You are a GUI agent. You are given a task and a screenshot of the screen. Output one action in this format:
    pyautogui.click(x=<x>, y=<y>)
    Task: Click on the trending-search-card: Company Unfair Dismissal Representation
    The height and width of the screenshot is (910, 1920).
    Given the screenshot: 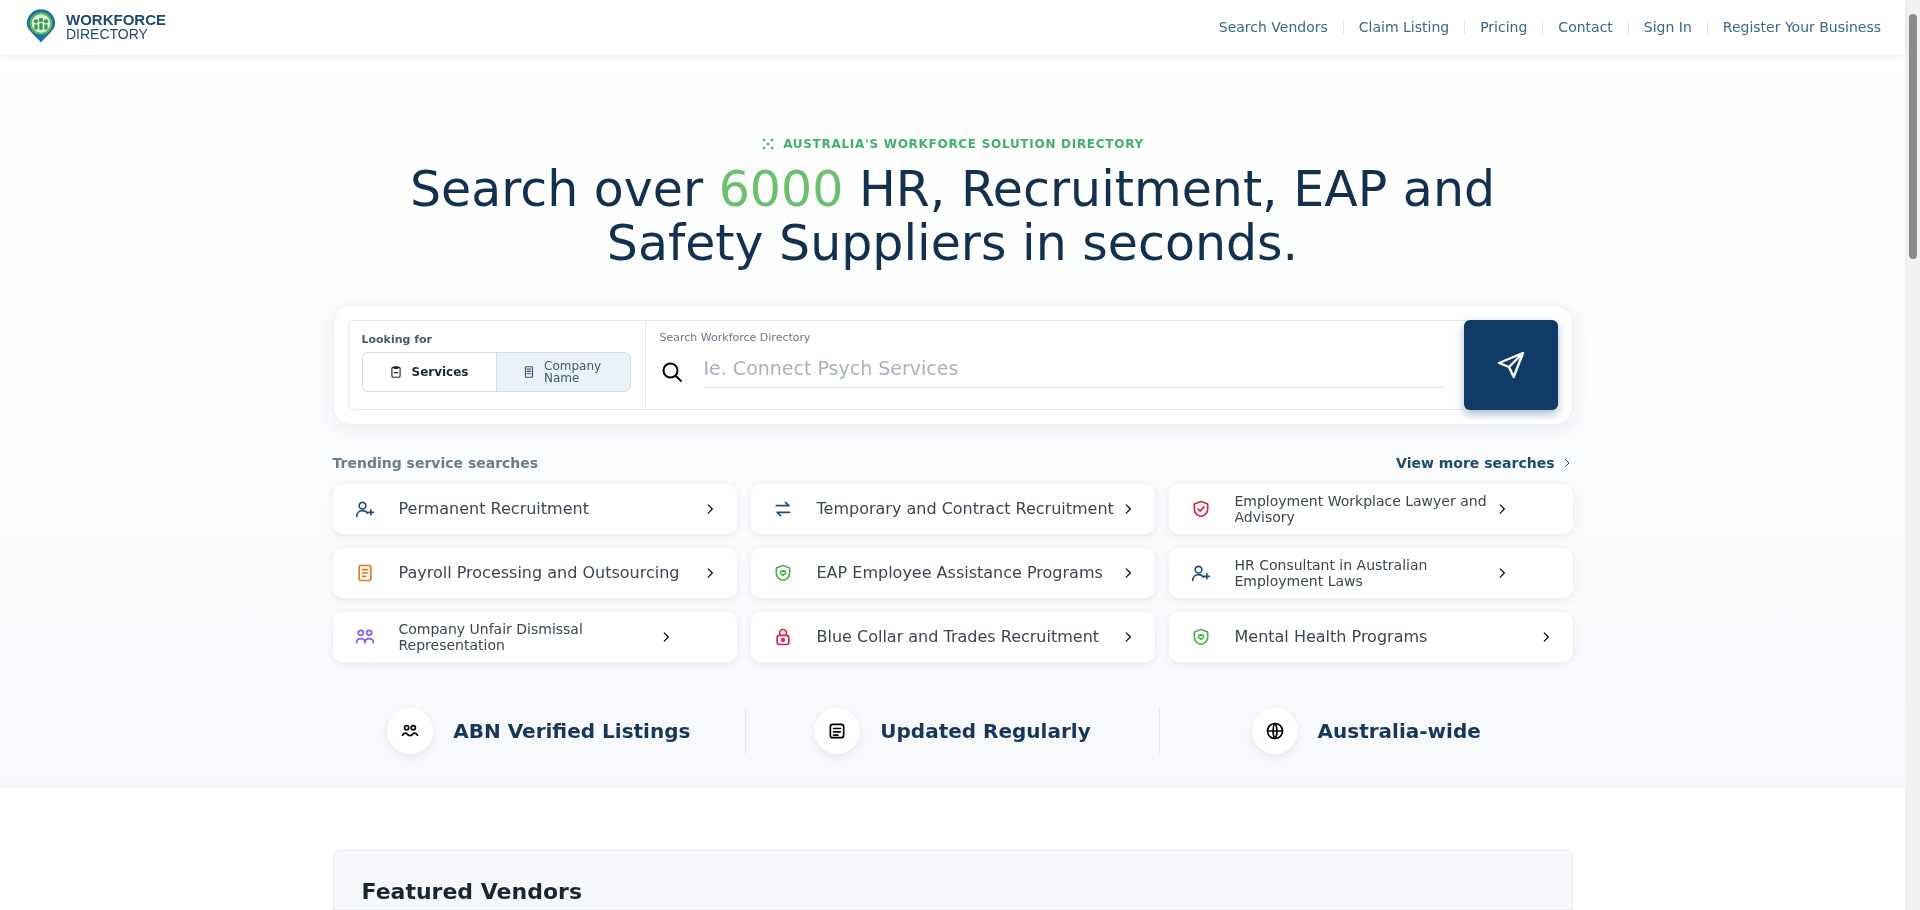 What is the action you would take?
    pyautogui.click(x=534, y=636)
    